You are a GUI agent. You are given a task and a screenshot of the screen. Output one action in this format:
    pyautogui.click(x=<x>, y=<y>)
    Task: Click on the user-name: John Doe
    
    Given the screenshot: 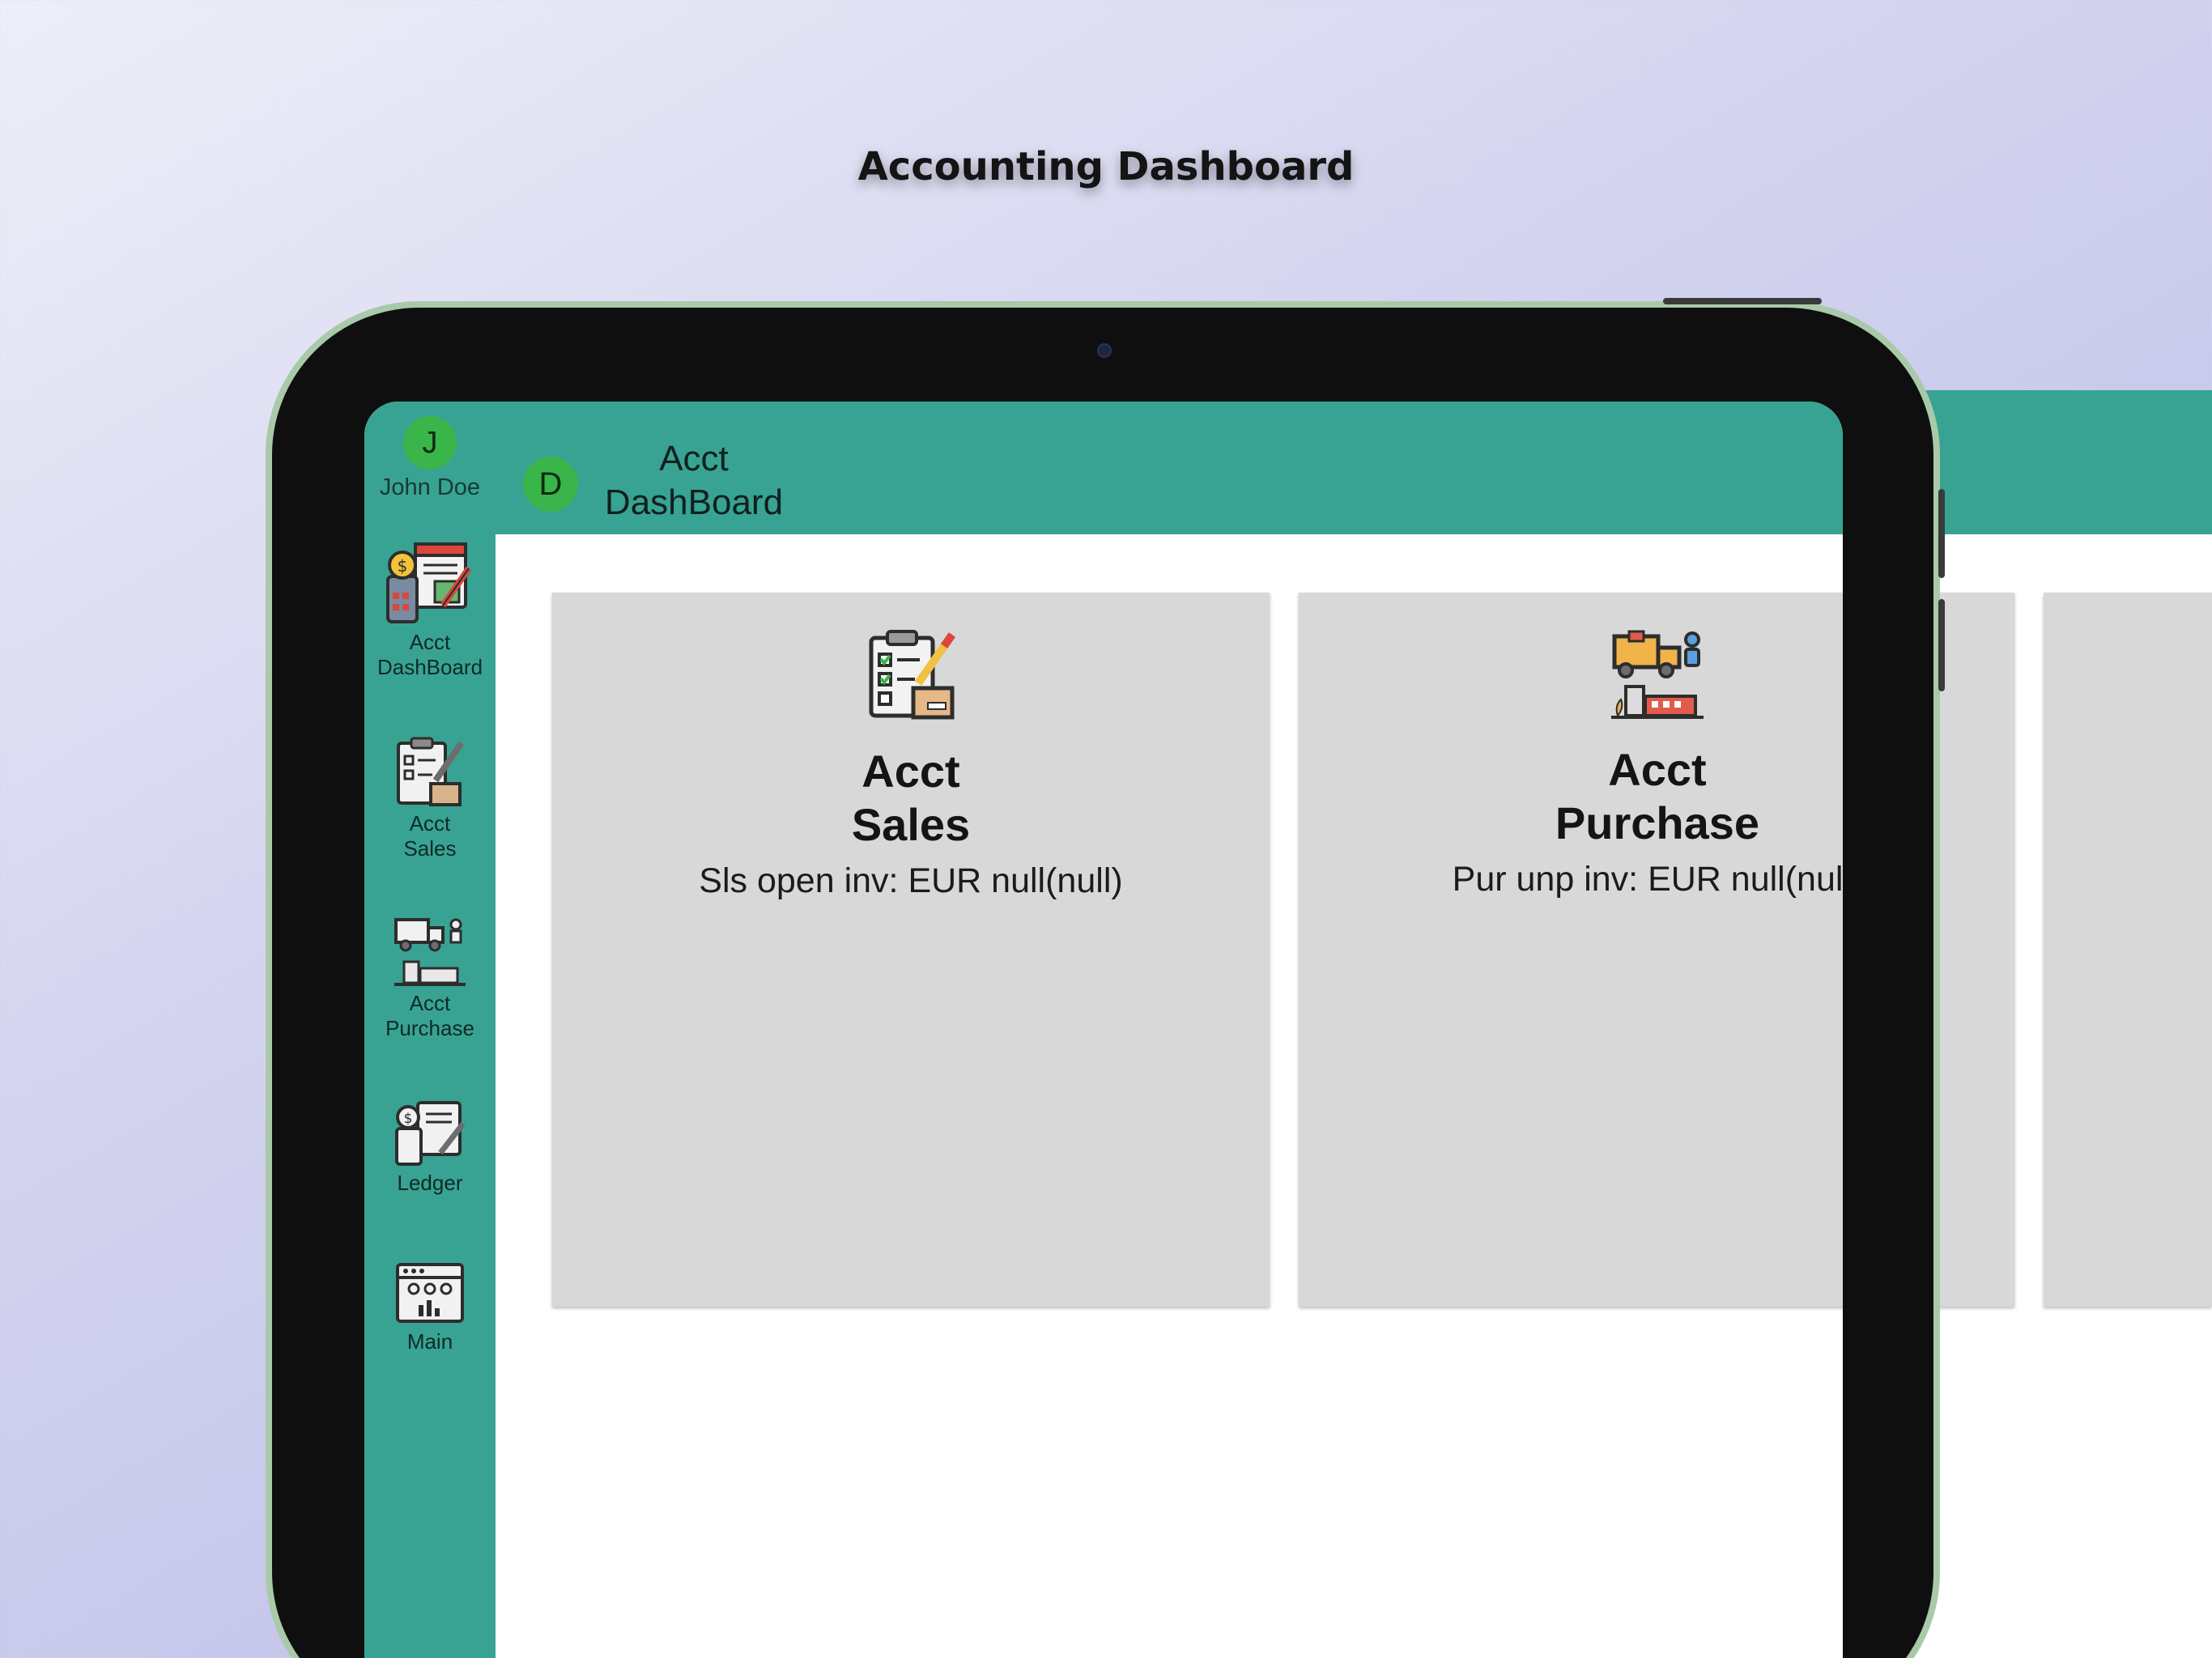 What is the action you would take?
    pyautogui.click(x=430, y=487)
    